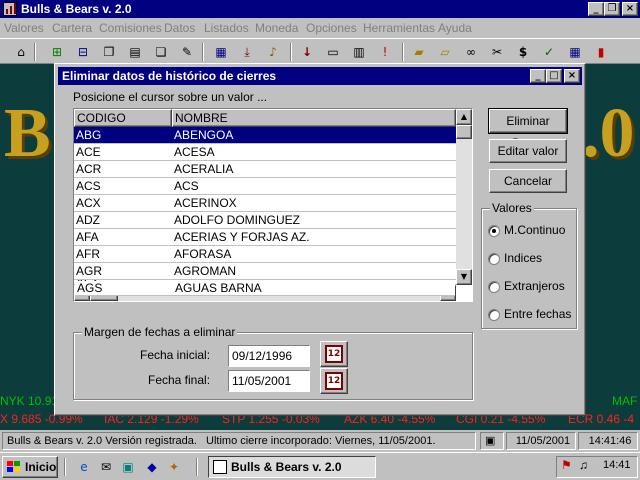 Image resolution: width=640 pixels, height=480 pixels. I want to click on copy-icon: ❏, so click(161, 52).